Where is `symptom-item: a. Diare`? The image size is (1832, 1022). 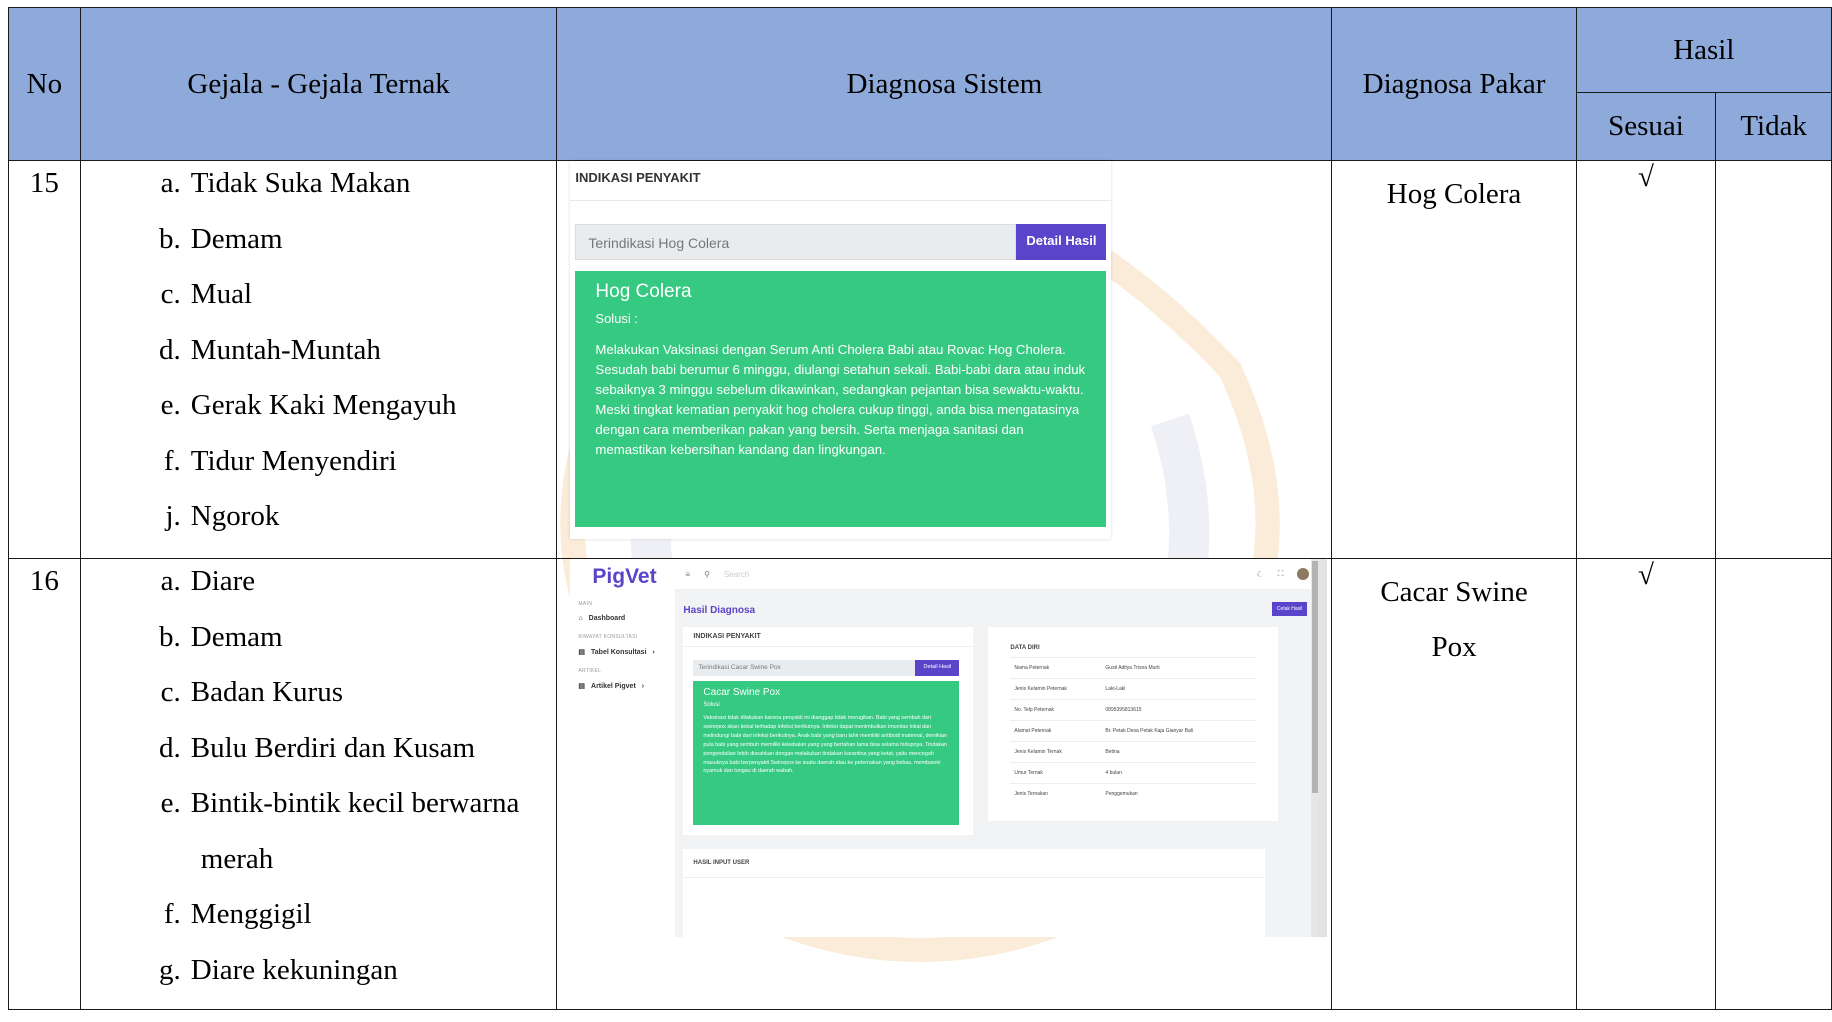 symptom-item: a. Diare is located at coordinates (208, 581).